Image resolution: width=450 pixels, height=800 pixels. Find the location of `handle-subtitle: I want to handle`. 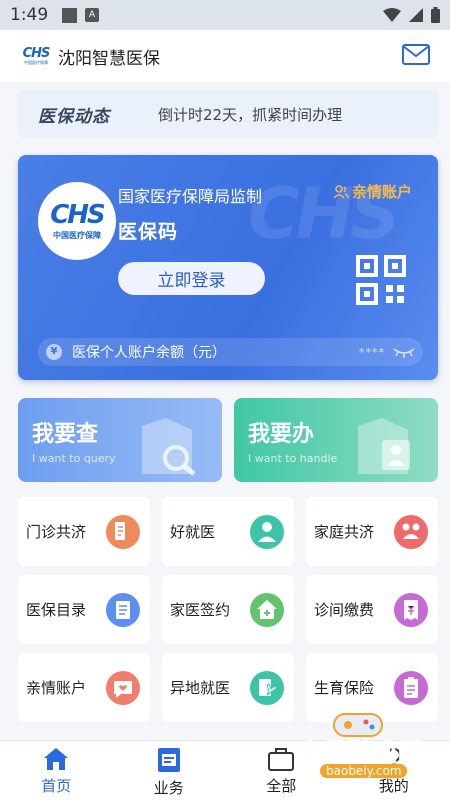

handle-subtitle: I want to handle is located at coordinates (293, 458).